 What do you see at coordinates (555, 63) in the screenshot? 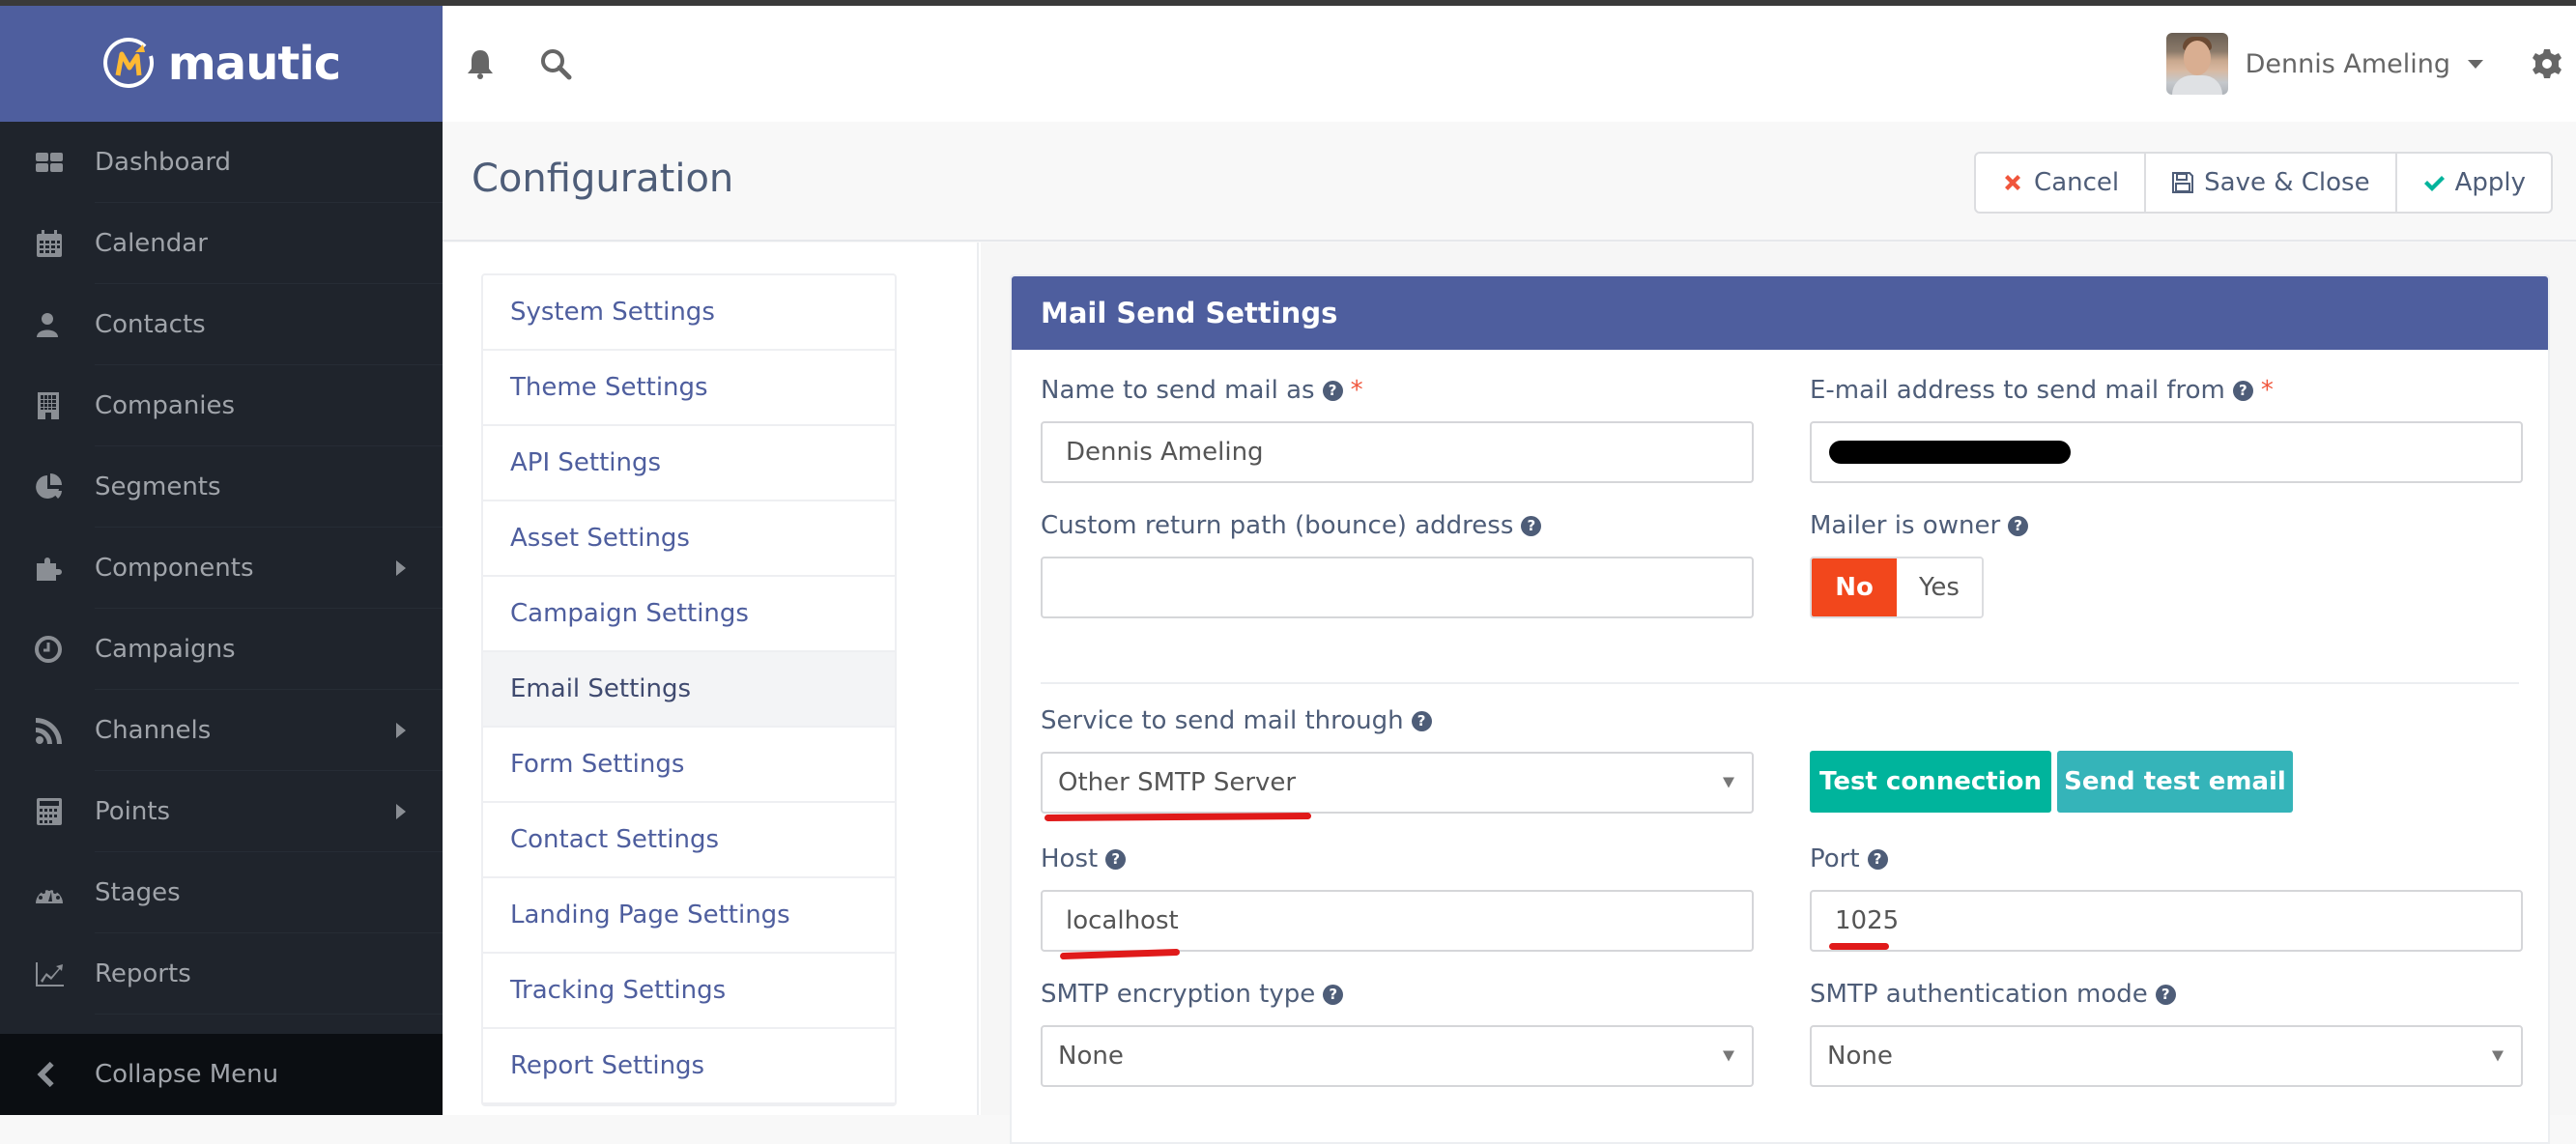
I see `search-icon` at bounding box center [555, 63].